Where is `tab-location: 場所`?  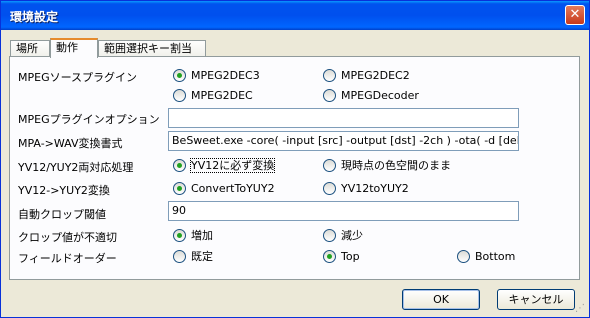
tab-location: 場所 is located at coordinates (30, 48).